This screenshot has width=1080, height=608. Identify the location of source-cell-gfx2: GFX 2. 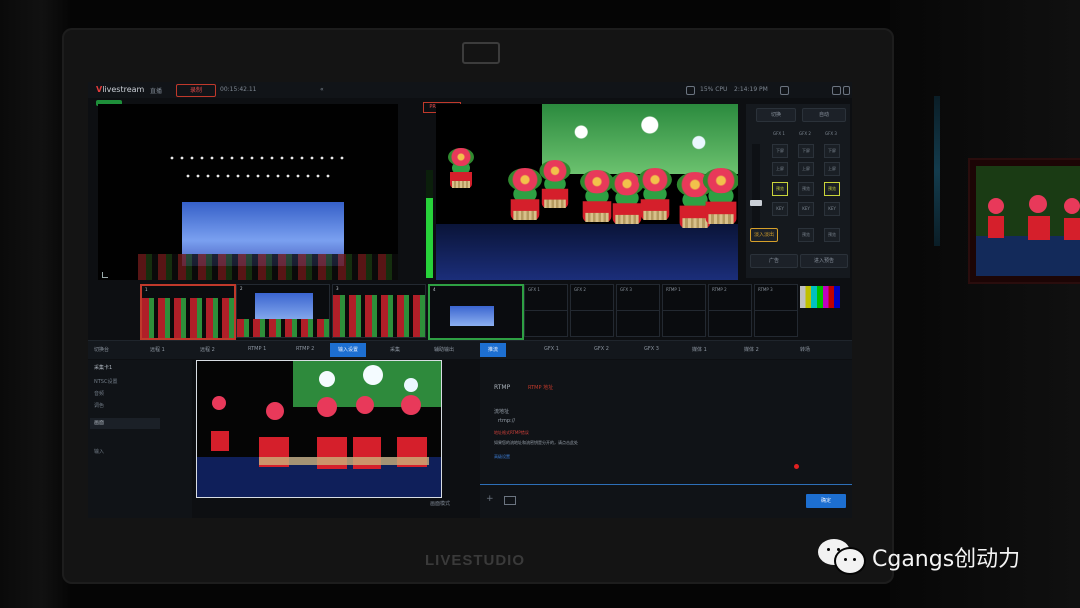
(592, 297).